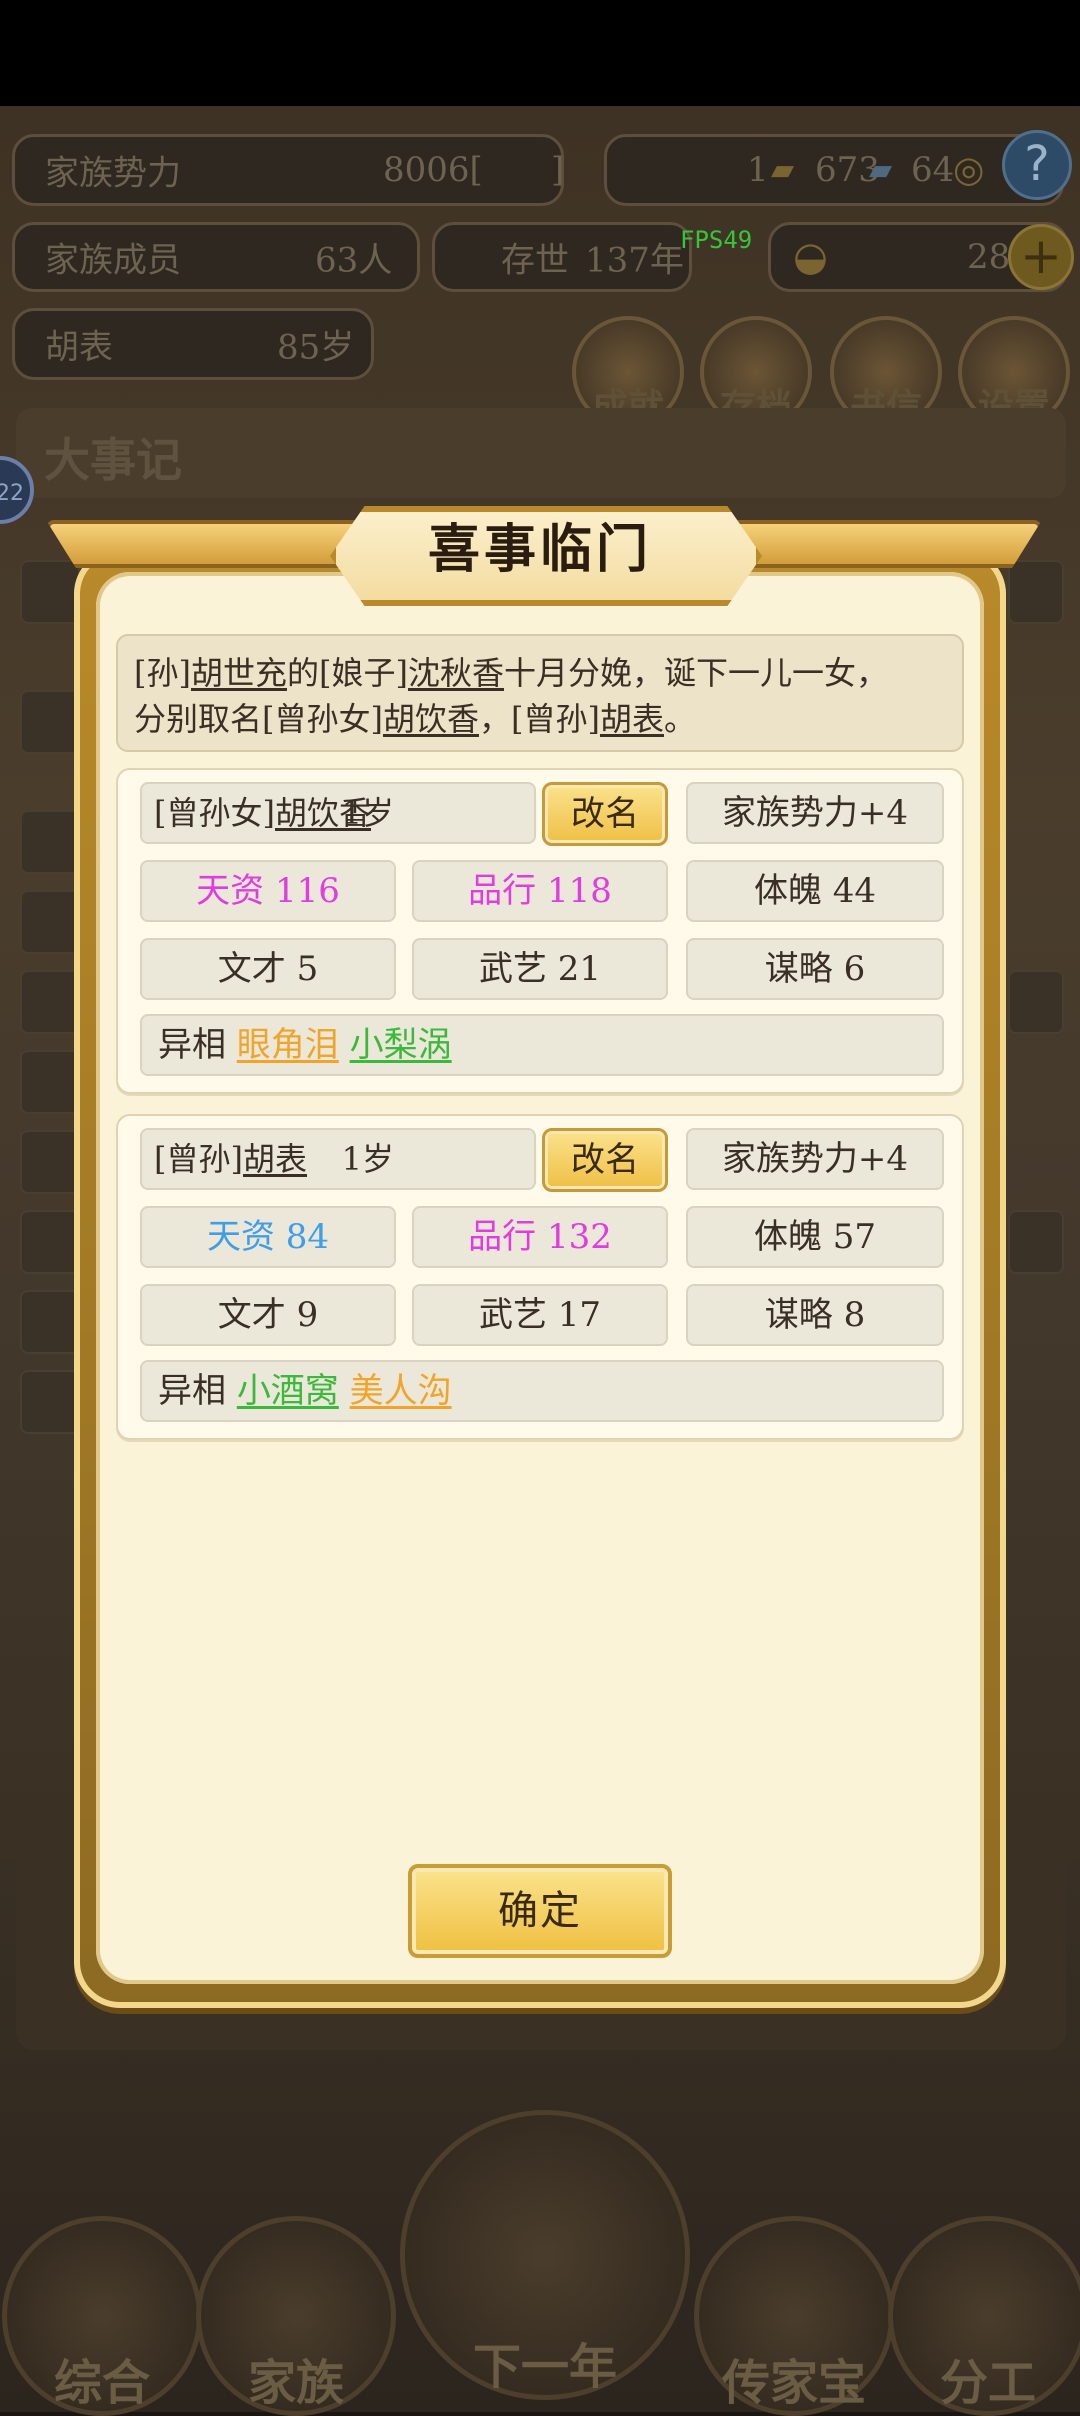 The width and height of the screenshot is (1080, 2416). I want to click on story-text: 。, so click(680, 719).